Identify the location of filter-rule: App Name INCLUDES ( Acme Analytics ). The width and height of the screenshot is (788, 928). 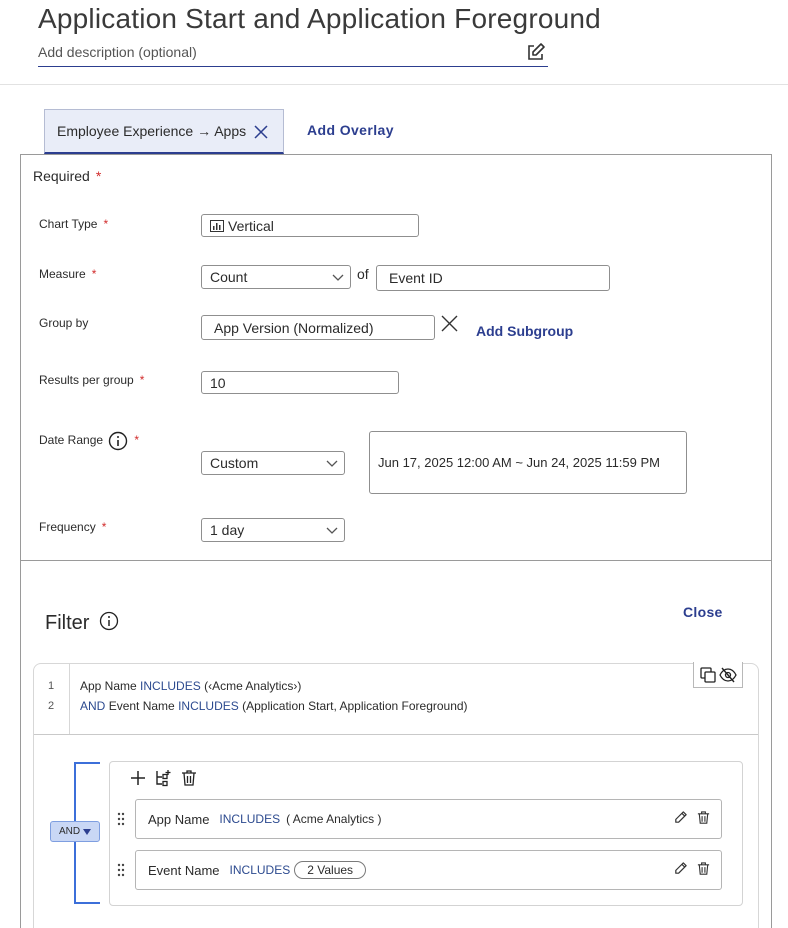
(428, 819).